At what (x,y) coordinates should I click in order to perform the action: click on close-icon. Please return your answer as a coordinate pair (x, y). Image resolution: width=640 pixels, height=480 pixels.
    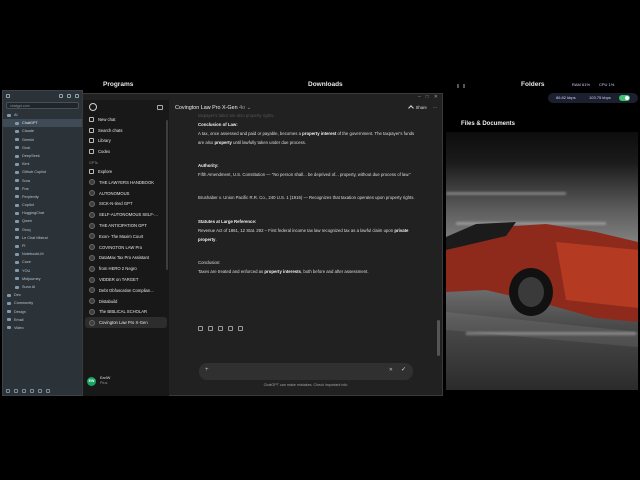
    Looking at the image, I should click on (77, 95).